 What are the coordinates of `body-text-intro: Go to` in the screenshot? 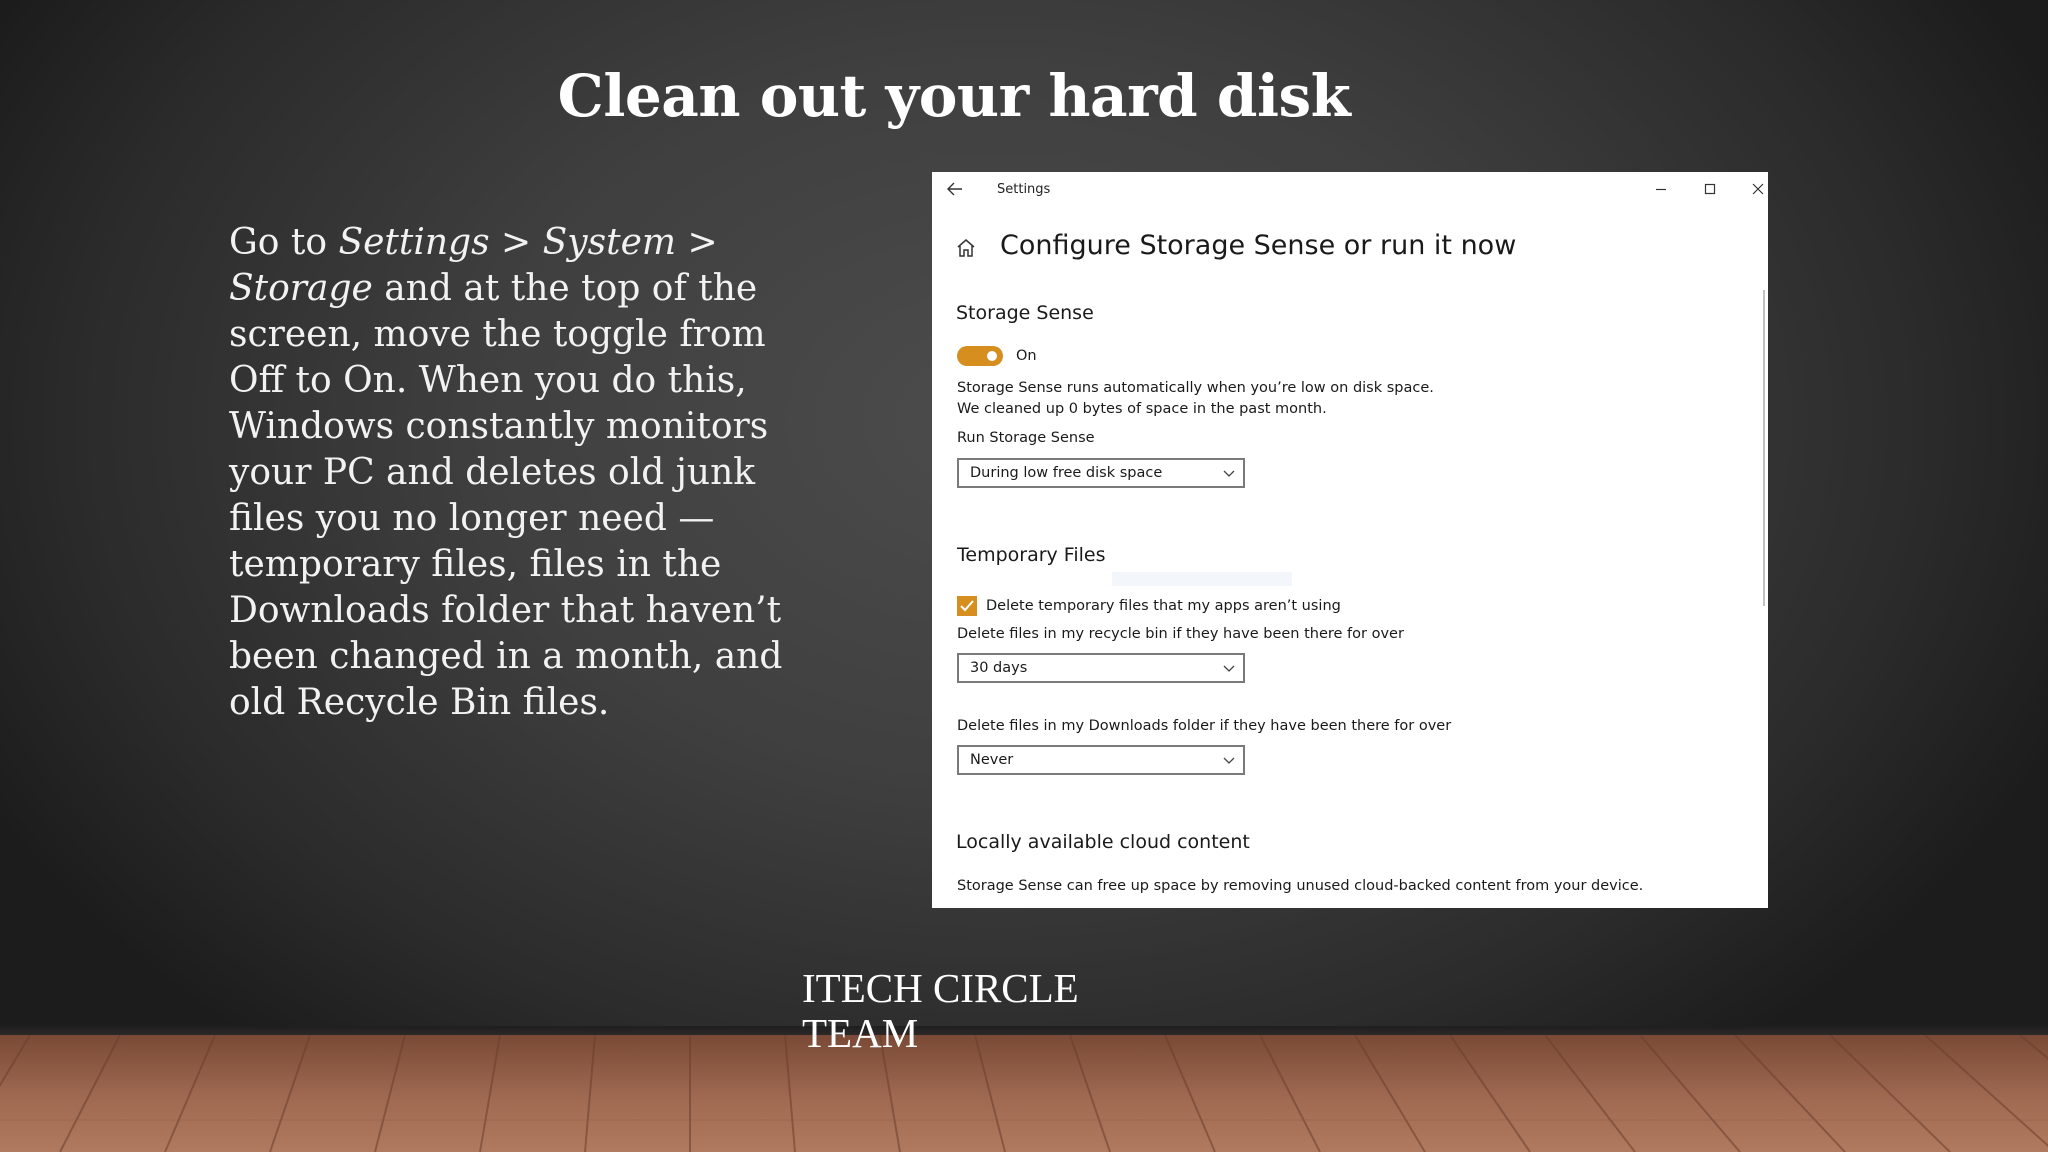 It's located at (284, 242).